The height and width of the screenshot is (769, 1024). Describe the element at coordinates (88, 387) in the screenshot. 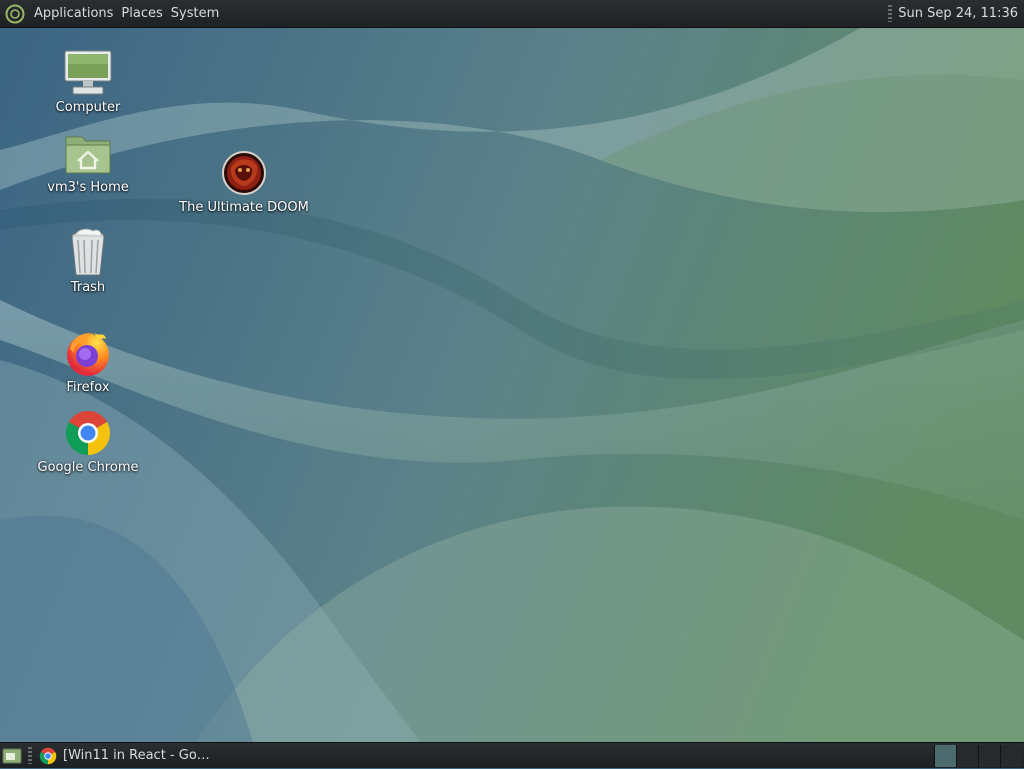

I see `desktop-icon-label: Firefox` at that location.